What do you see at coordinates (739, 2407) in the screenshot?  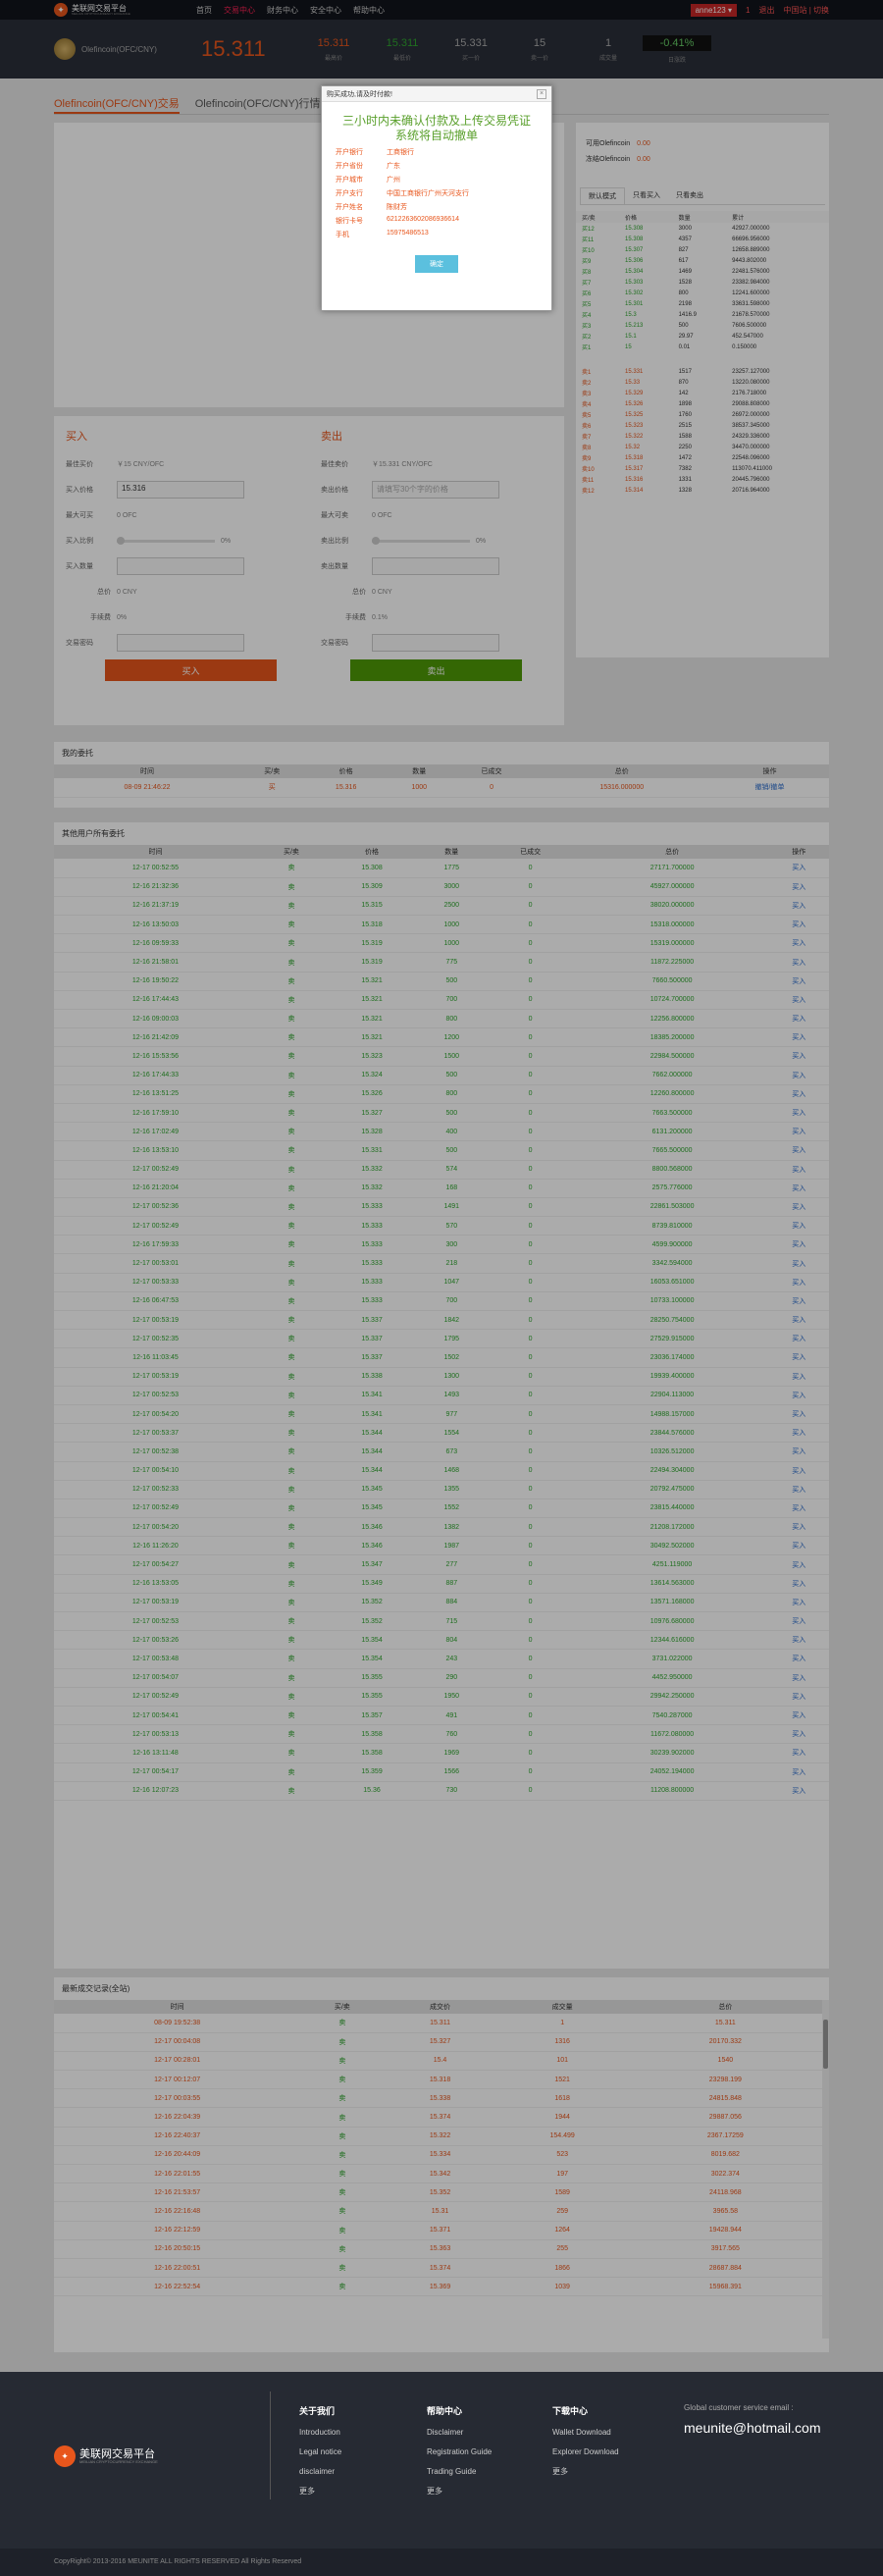 I see `service-email-label: Global customer service email :` at bounding box center [739, 2407].